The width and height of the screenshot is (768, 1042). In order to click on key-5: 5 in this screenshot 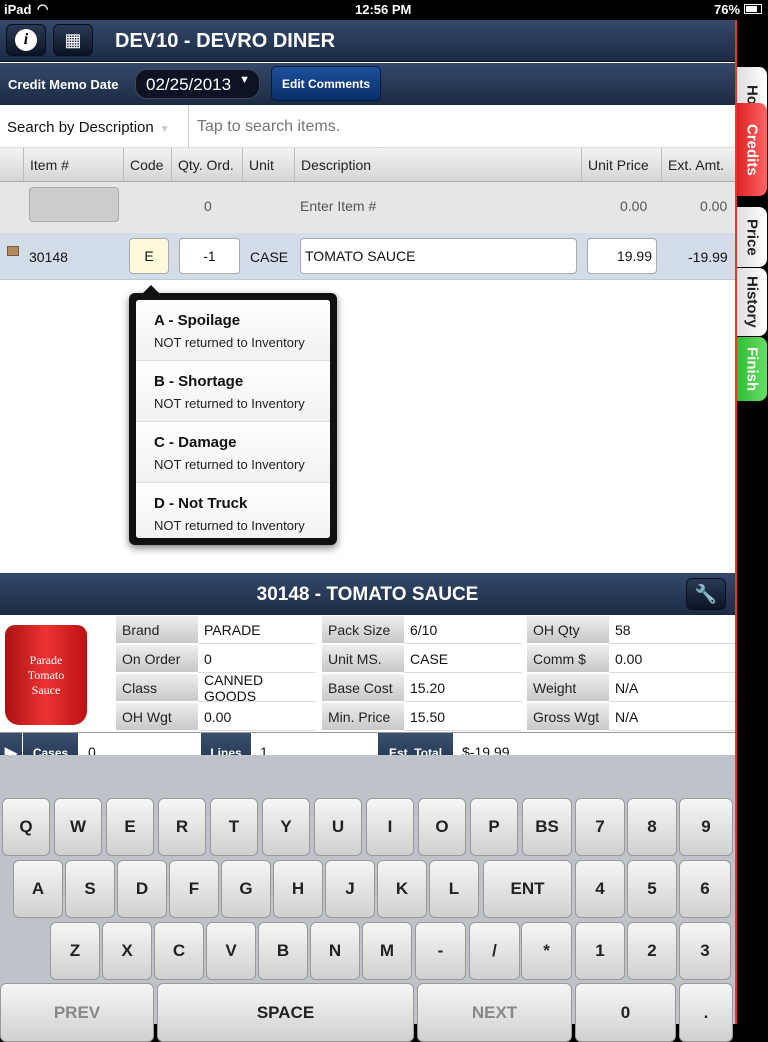, I will do `click(652, 889)`.